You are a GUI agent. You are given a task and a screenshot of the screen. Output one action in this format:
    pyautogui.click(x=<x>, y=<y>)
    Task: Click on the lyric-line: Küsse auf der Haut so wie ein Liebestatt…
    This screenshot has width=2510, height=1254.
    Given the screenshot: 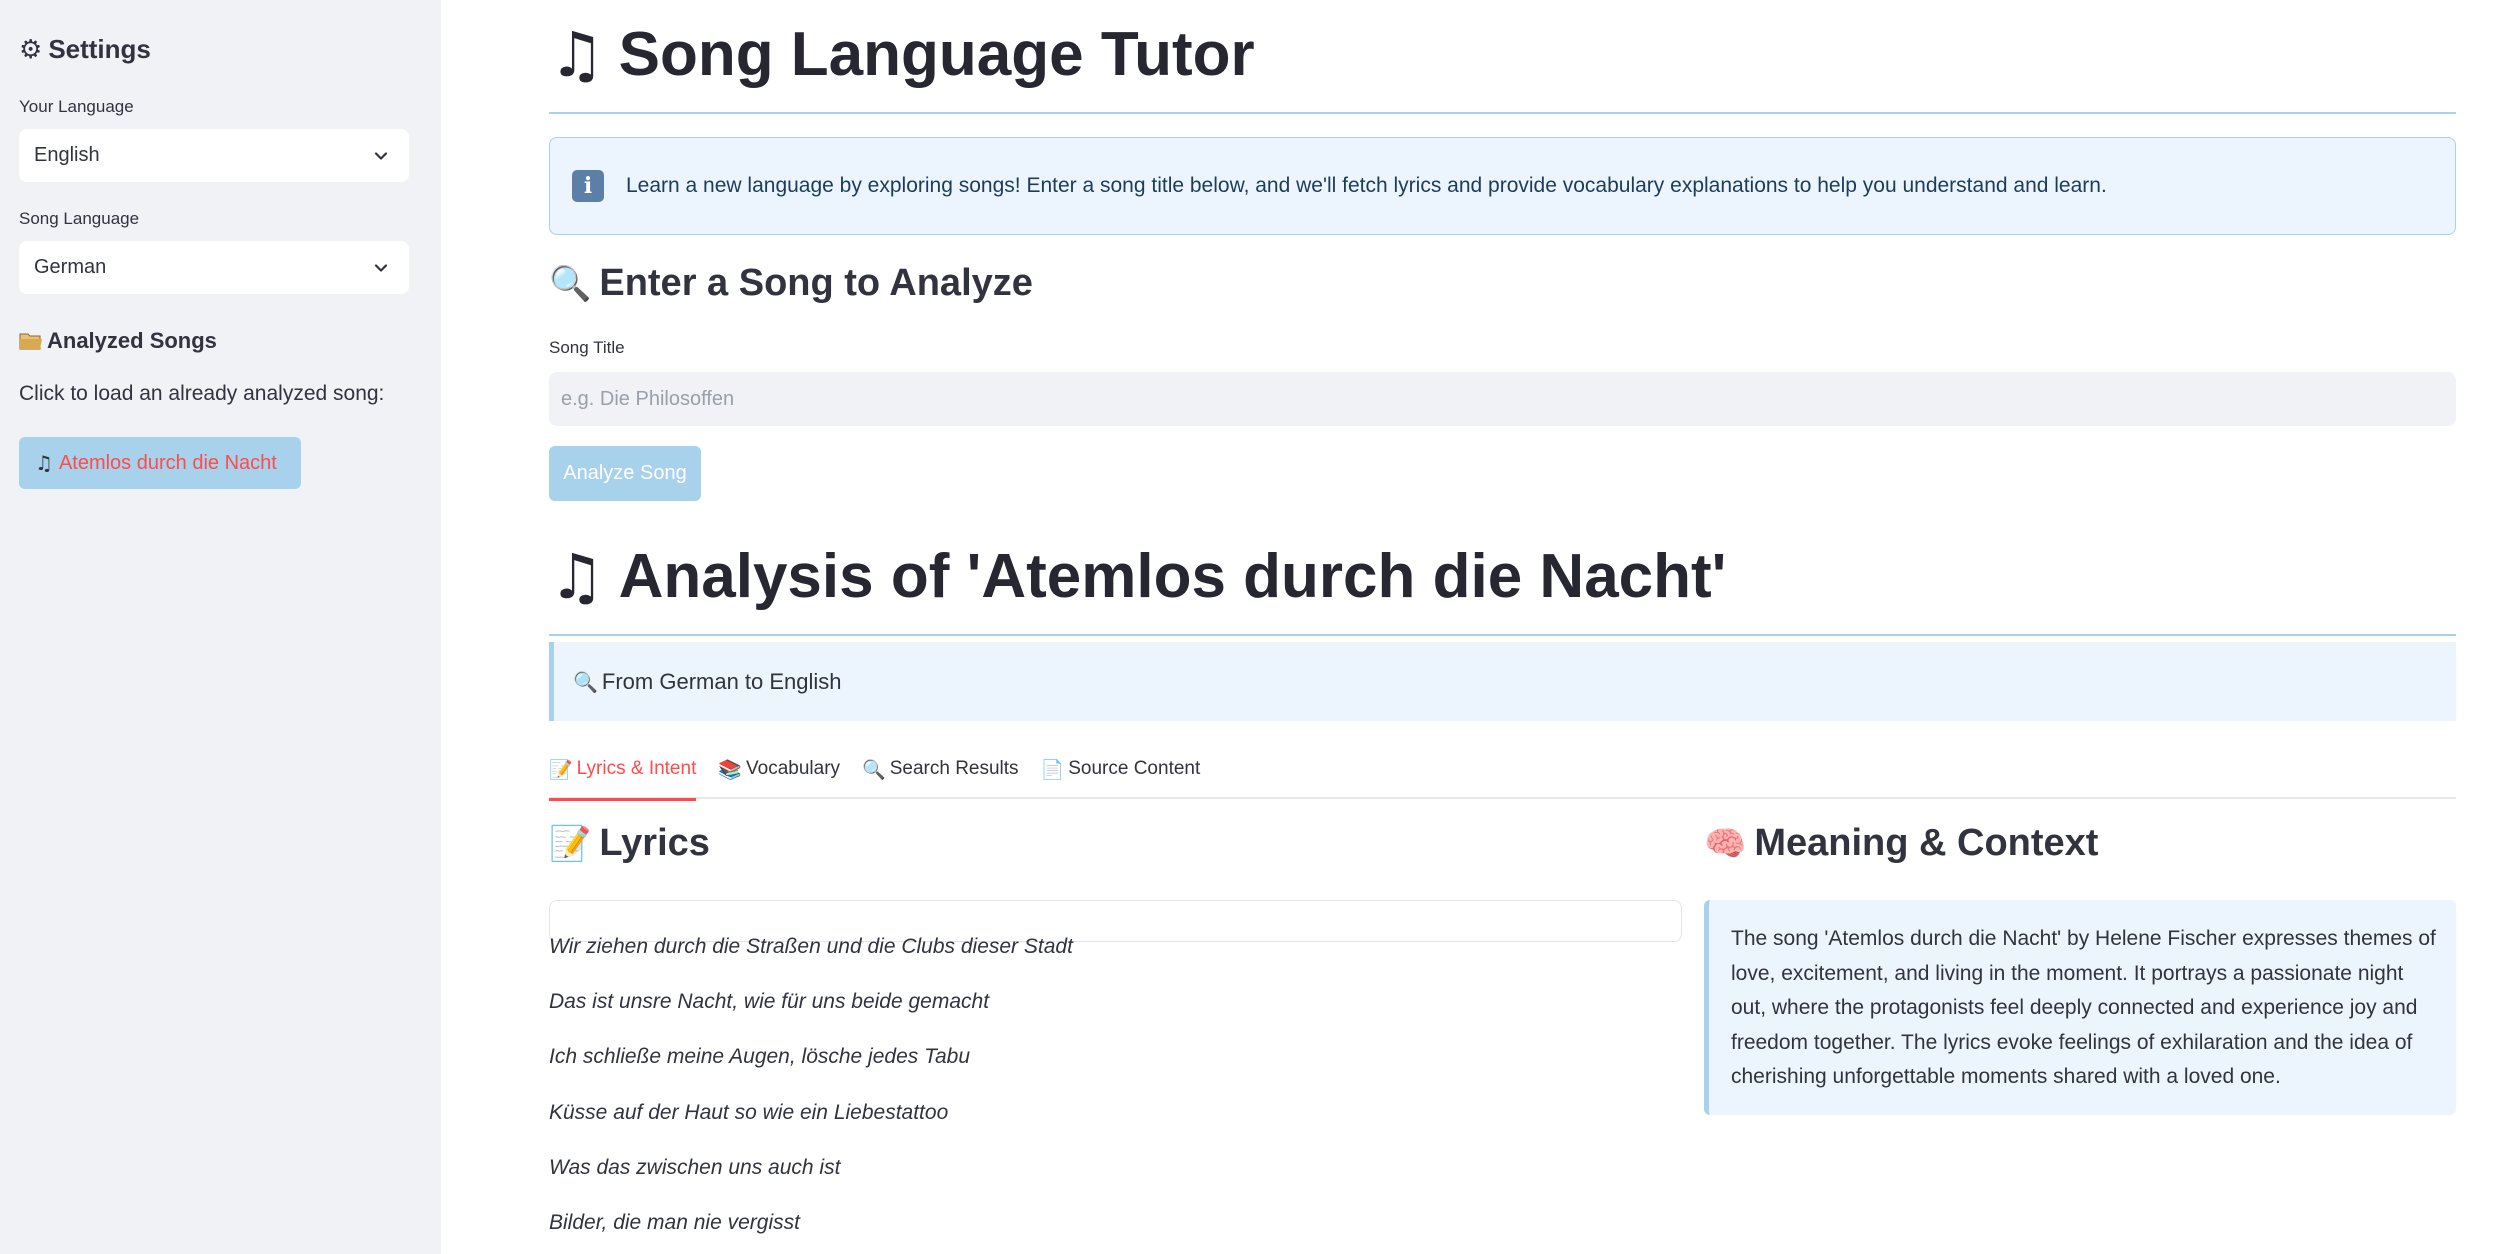 What is the action you would take?
    pyautogui.click(x=749, y=1112)
    